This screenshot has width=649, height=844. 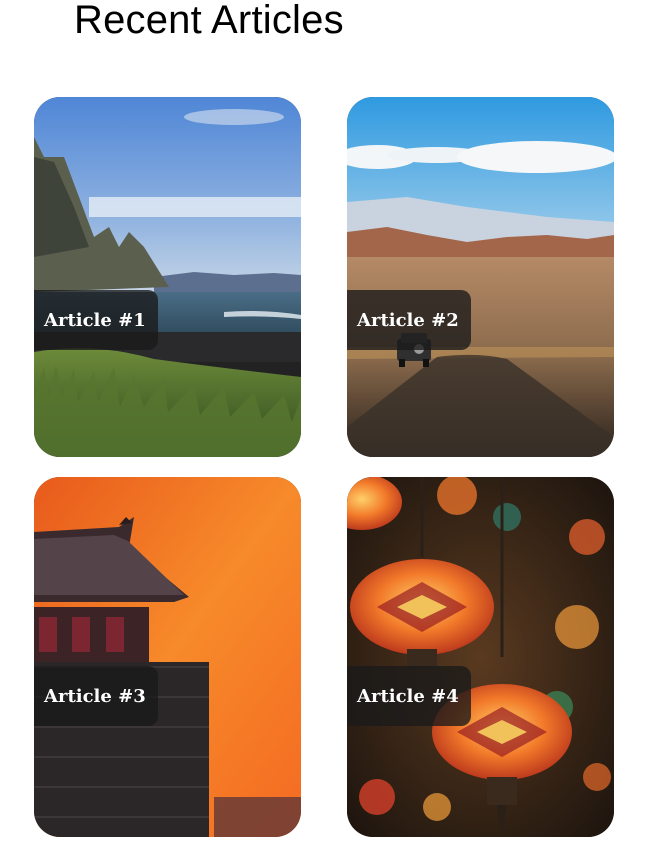 I want to click on article-label-1: Article #1, so click(x=96, y=320).